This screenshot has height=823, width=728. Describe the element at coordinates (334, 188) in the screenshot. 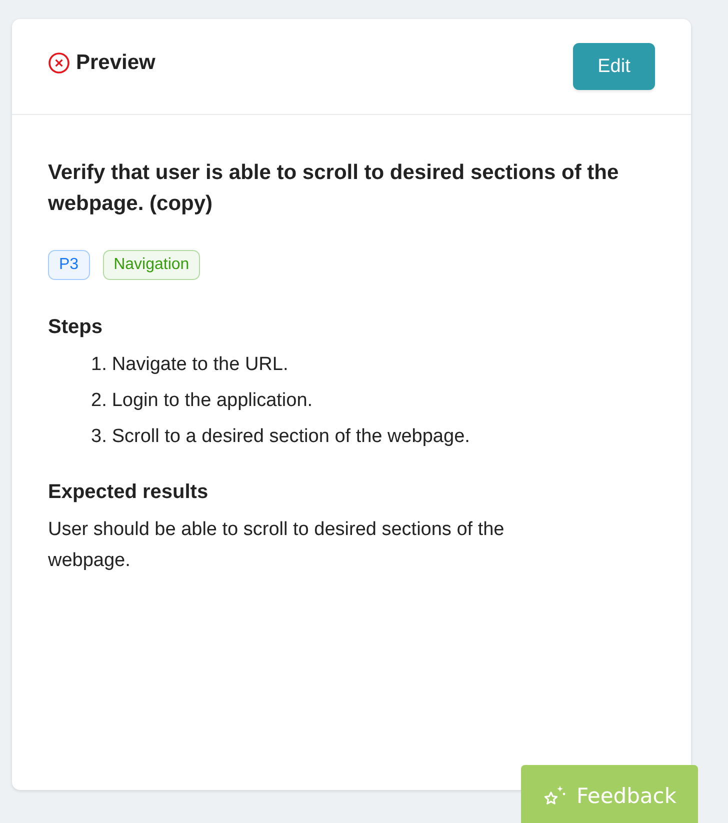

I see `test-case-title: Verify that user is able to scroll to desired sections of the webpage. (copy)` at that location.